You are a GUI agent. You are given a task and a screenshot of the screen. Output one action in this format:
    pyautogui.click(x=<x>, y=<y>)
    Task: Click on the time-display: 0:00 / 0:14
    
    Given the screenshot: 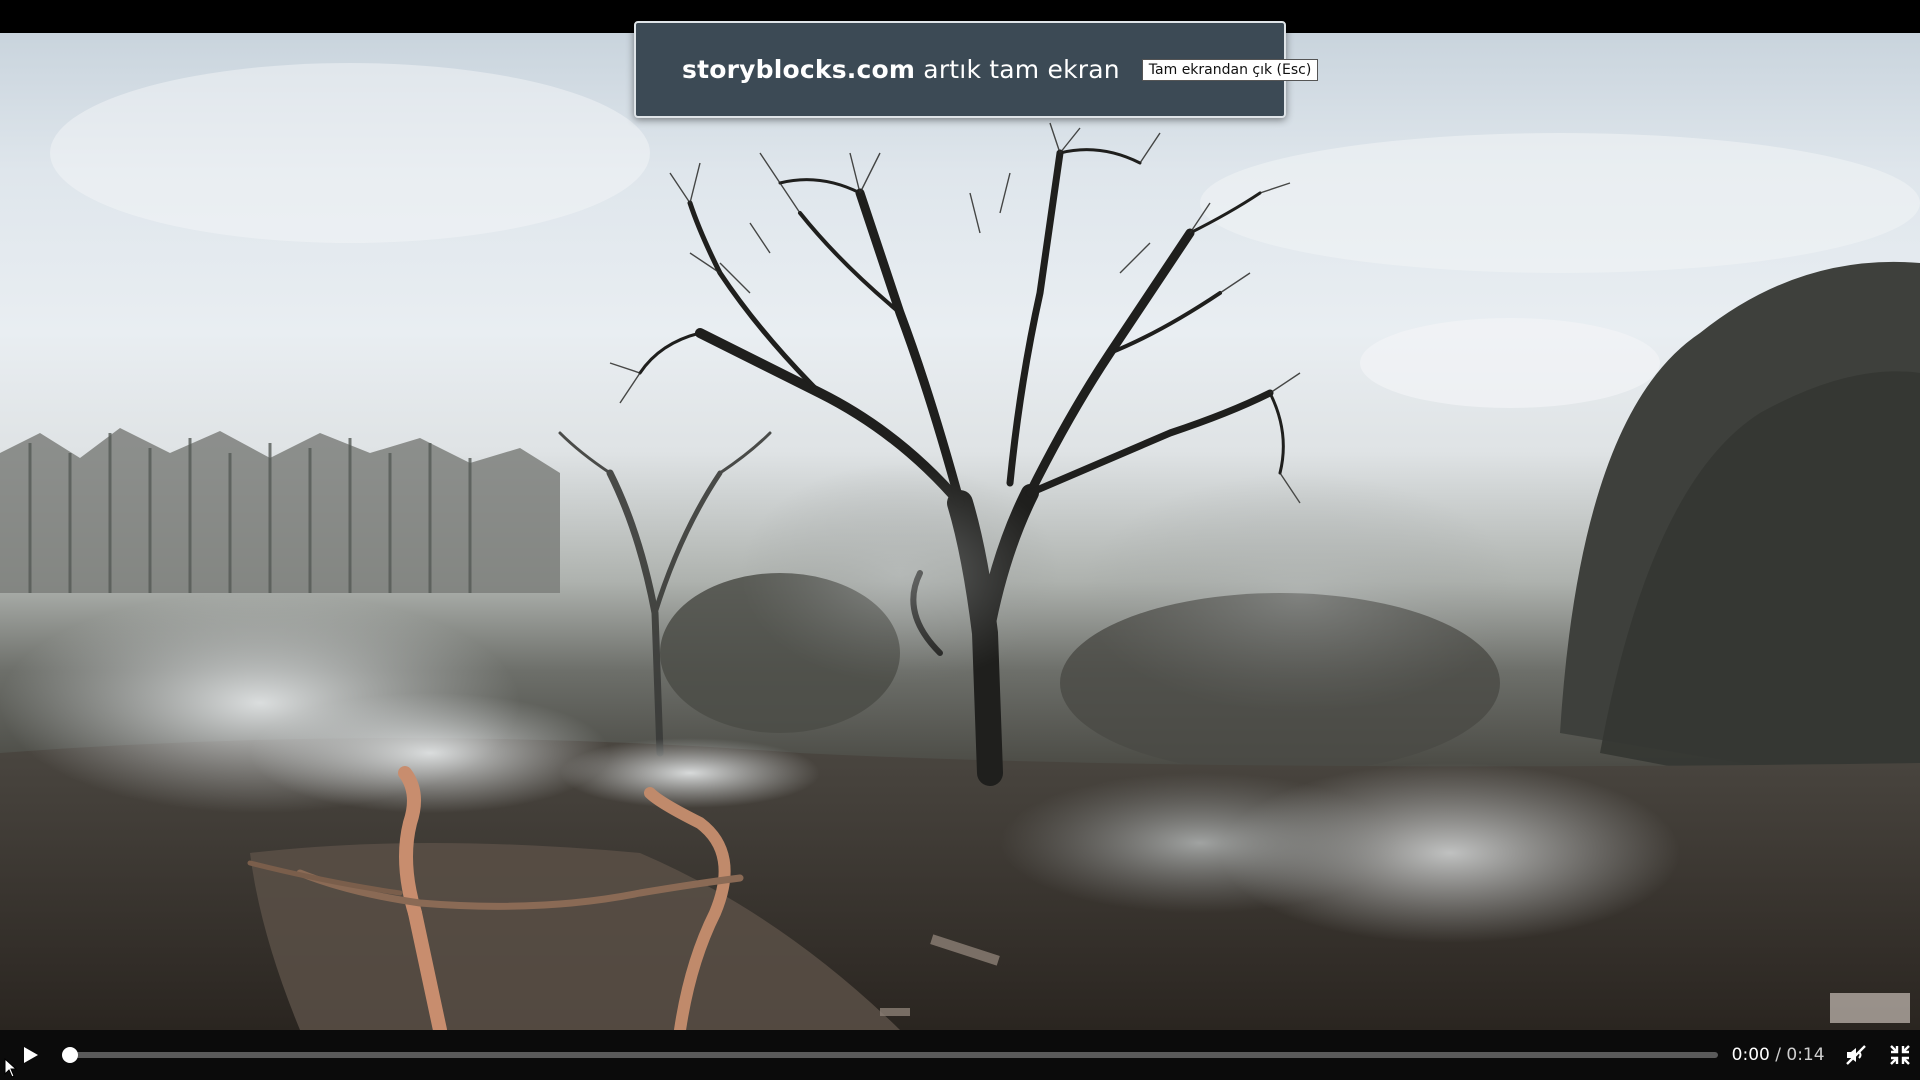 What is the action you would take?
    pyautogui.click(x=1778, y=1055)
    